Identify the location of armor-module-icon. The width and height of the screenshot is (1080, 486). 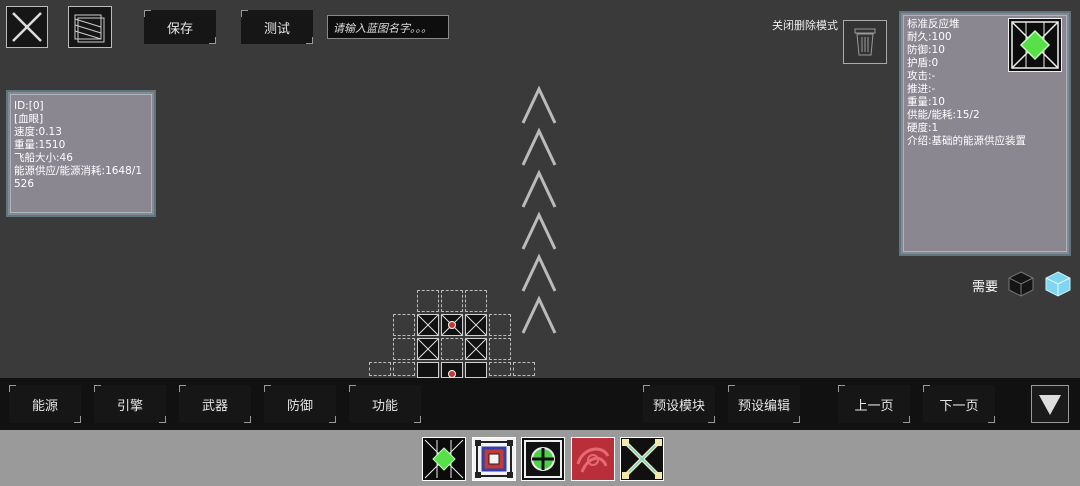
(494, 459).